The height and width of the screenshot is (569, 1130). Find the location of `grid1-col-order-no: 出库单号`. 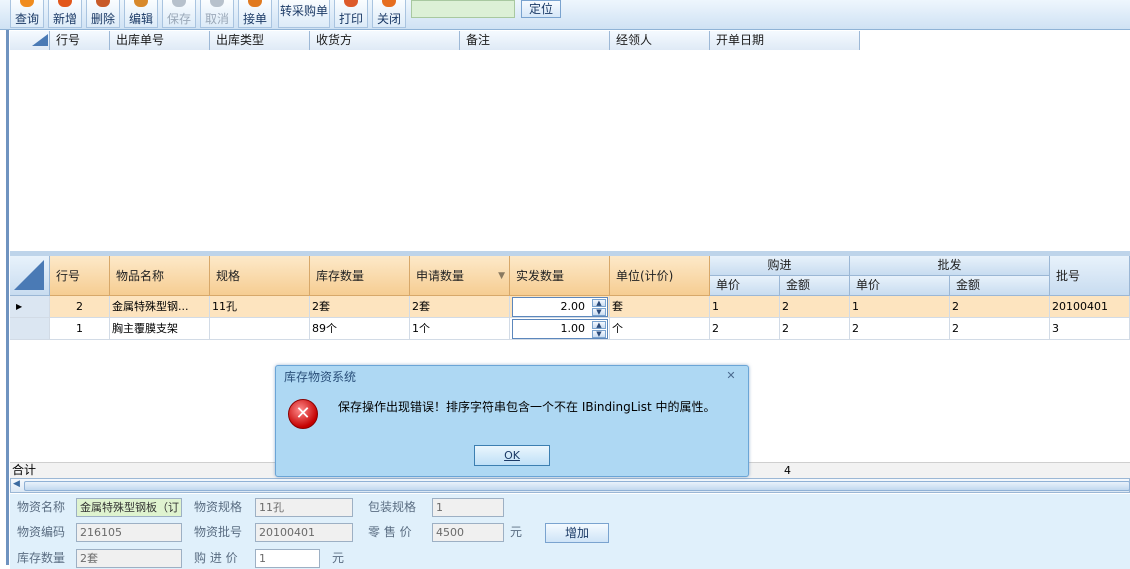

grid1-col-order-no: 出库单号 is located at coordinates (160, 40).